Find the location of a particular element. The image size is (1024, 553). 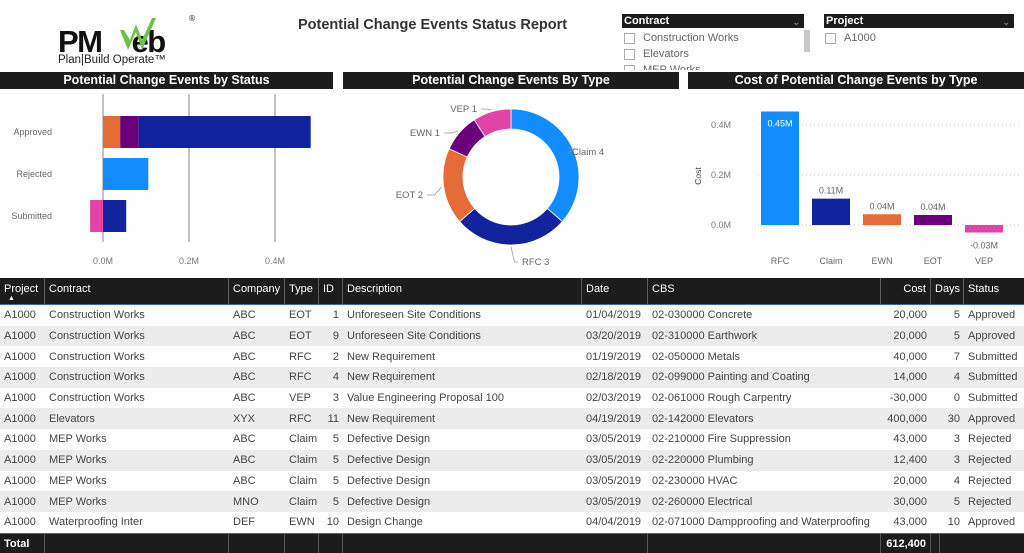

donut-slice-eot is located at coordinates (459, 185).